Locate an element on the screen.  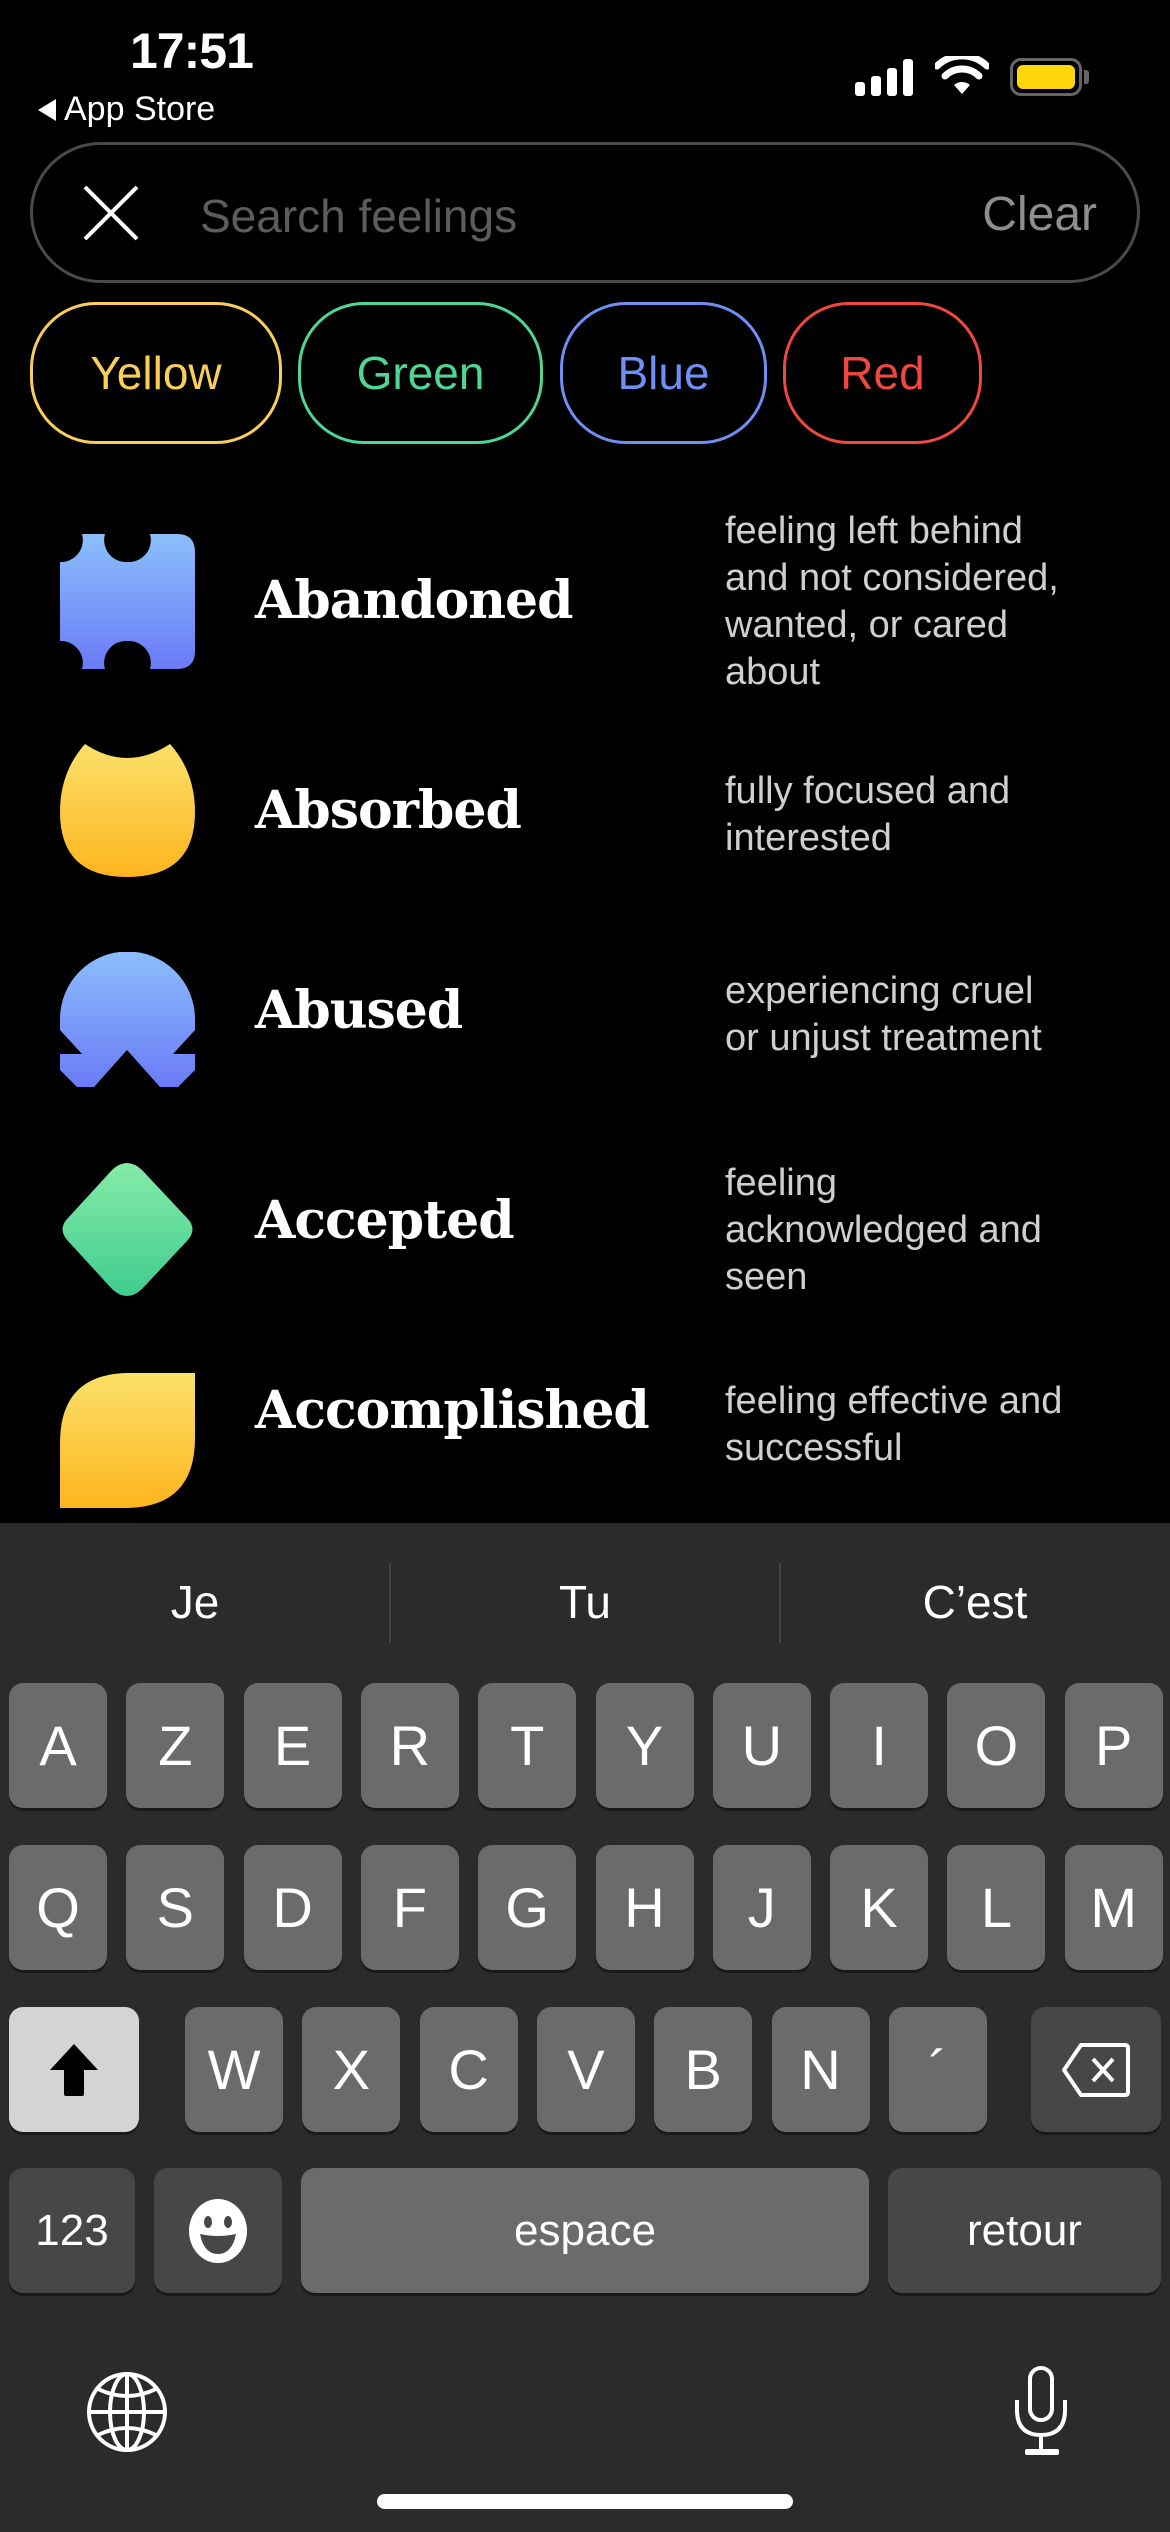
filter-chip-green: Green is located at coordinates (420, 373).